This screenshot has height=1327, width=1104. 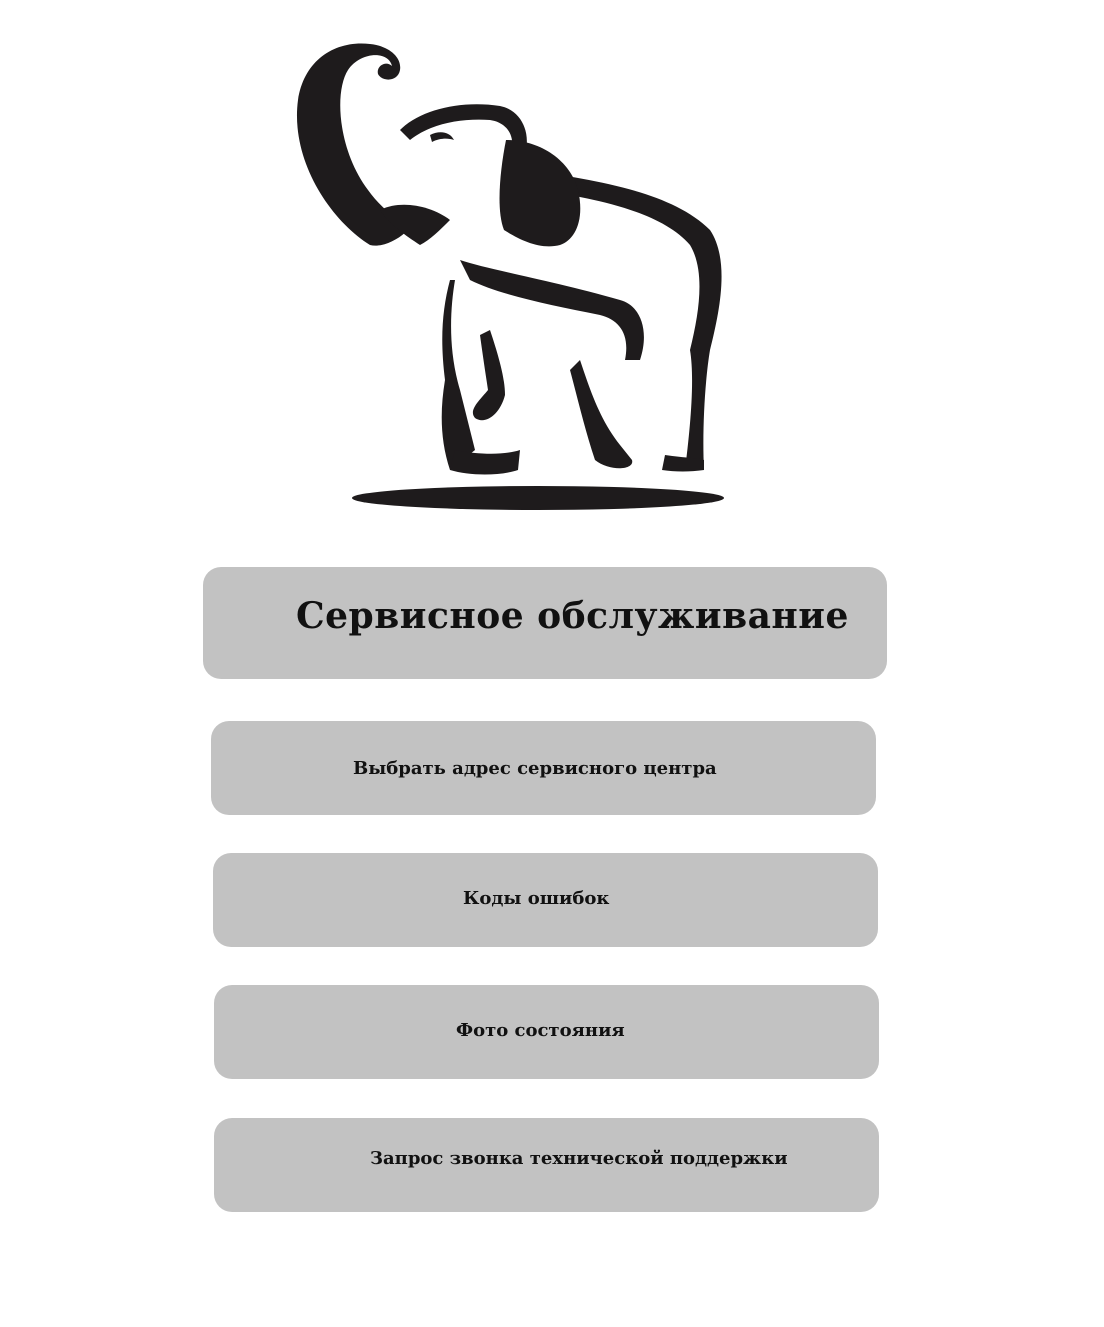 What do you see at coordinates (572, 616) in the screenshot?
I see `page-title: Сервисное обслуживание` at bounding box center [572, 616].